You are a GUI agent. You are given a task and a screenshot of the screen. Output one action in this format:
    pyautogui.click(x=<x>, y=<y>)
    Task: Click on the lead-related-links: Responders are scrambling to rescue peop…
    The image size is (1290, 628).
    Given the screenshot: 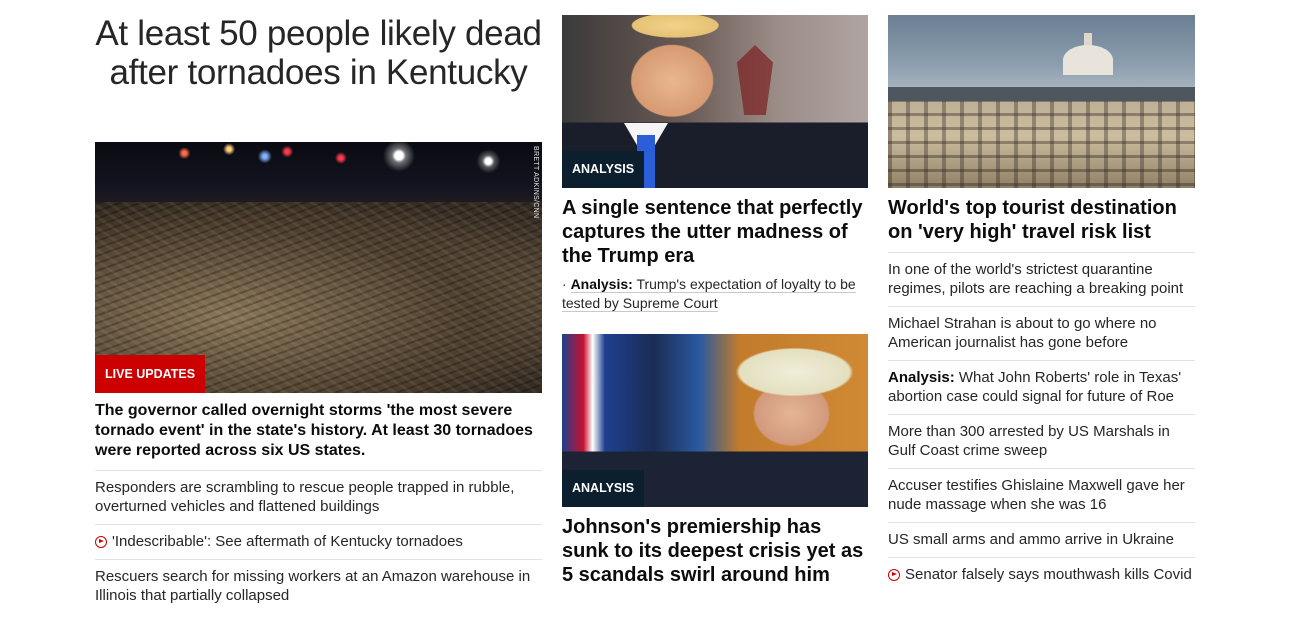 What is the action you would take?
    pyautogui.click(x=318, y=542)
    